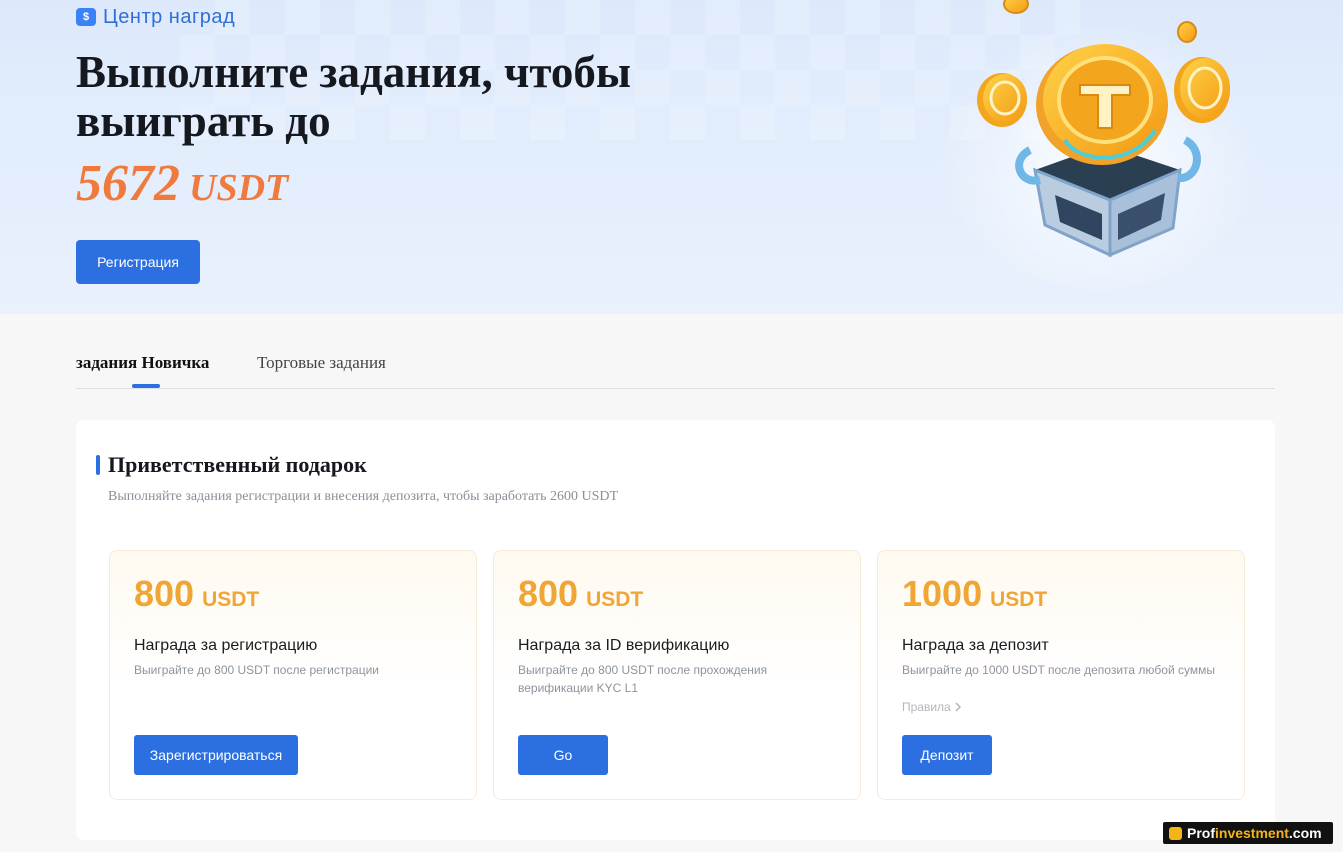  Describe the element at coordinates (257, 670) in the screenshot. I see `reward-description: Выигрaйте до 800 USDT после регистрации` at that location.